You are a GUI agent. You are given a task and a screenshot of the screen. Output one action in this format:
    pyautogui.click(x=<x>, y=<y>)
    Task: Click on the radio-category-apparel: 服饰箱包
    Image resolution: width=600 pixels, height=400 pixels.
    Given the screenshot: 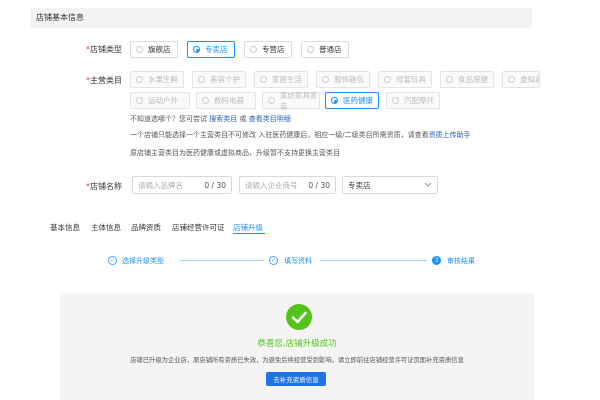 What is the action you would take?
    pyautogui.click(x=343, y=79)
    